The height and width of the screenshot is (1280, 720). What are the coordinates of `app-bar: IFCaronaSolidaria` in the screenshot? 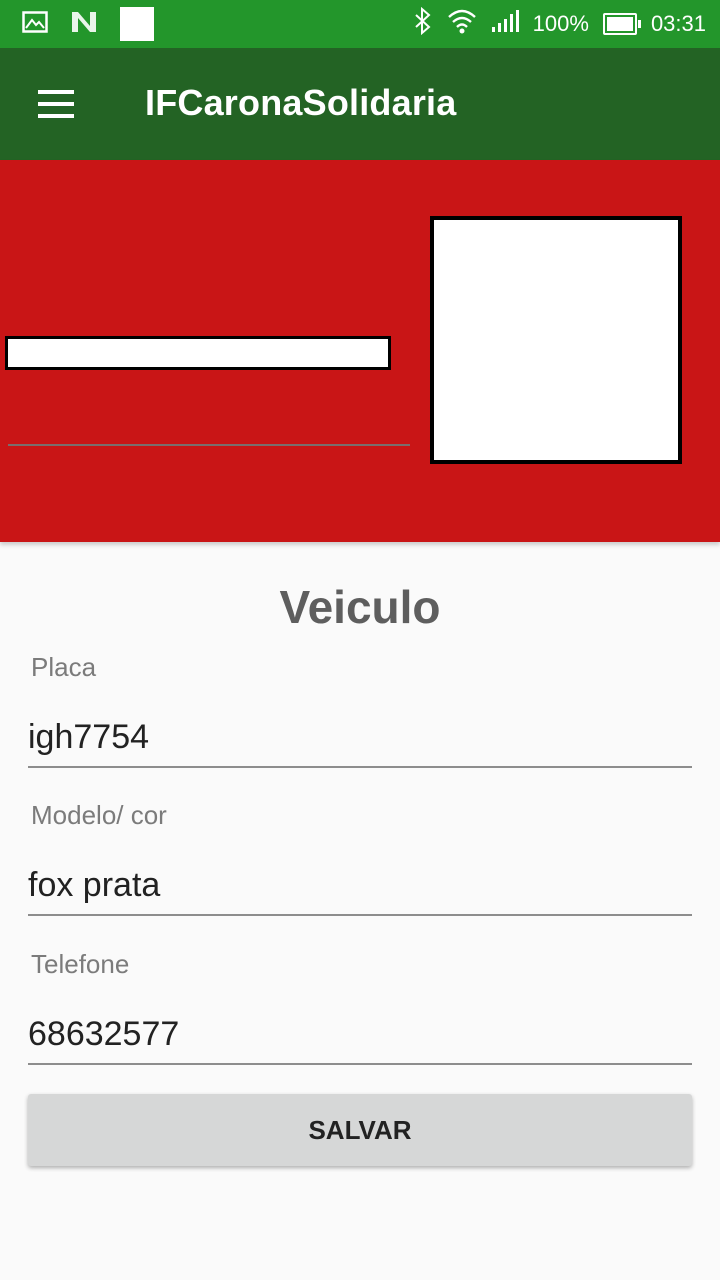 It's located at (360, 104).